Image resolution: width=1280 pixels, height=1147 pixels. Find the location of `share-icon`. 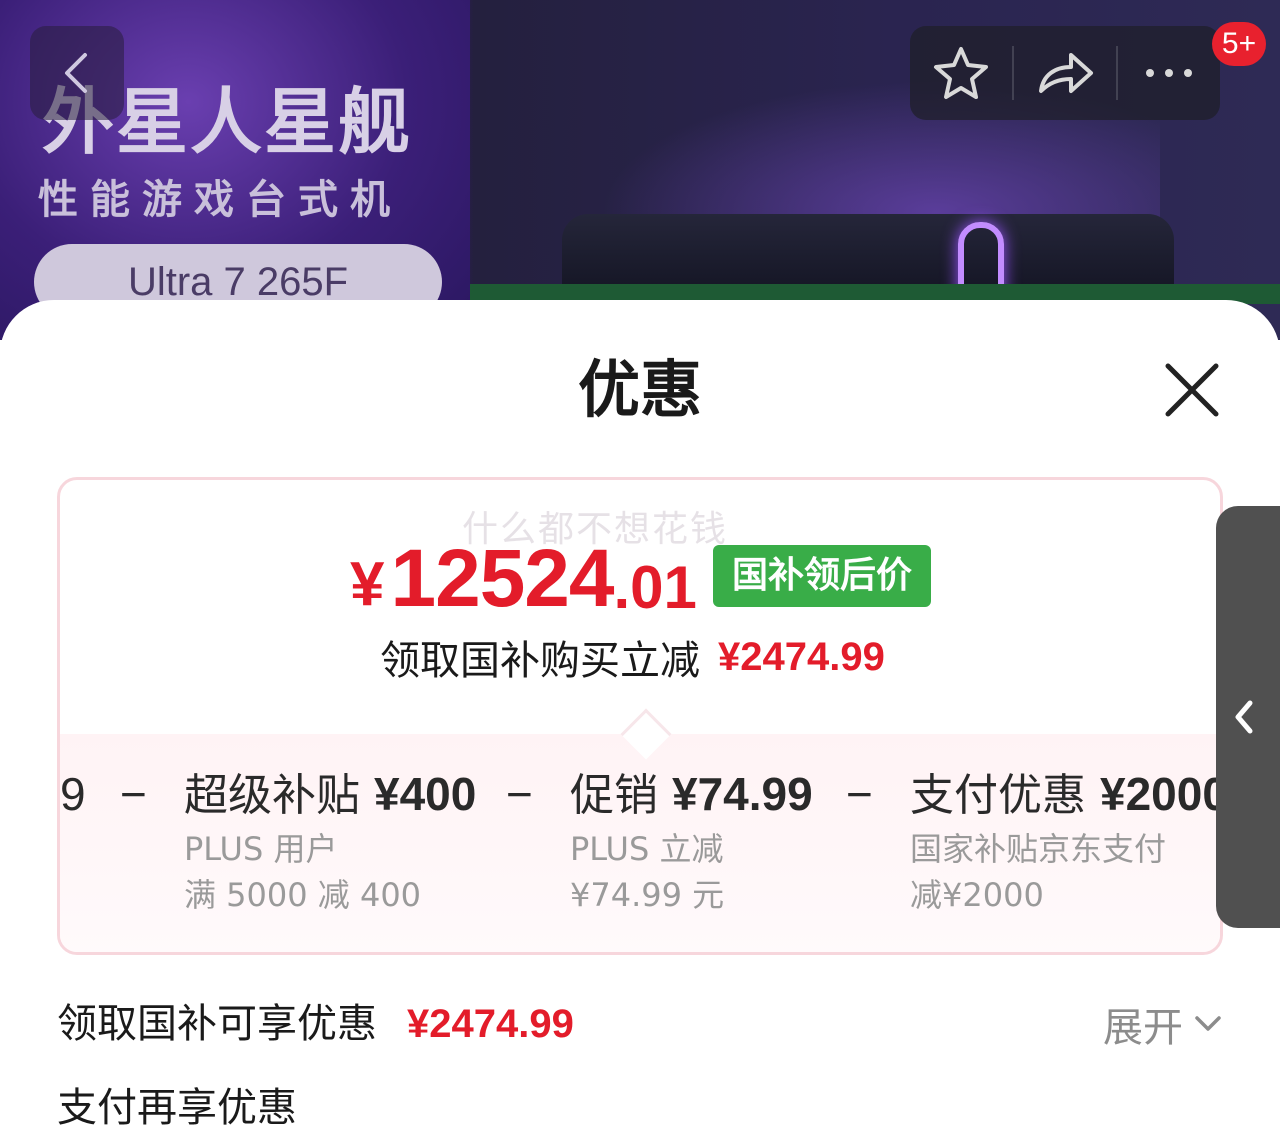

share-icon is located at coordinates (1066, 73).